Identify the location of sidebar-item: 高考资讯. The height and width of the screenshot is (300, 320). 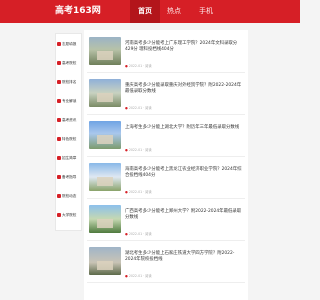
(68, 120).